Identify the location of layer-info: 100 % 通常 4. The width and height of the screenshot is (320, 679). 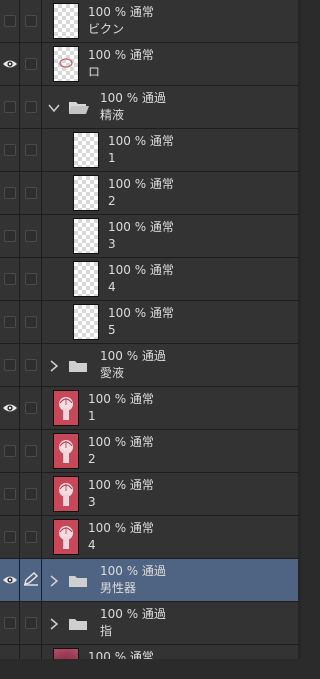
(141, 279).